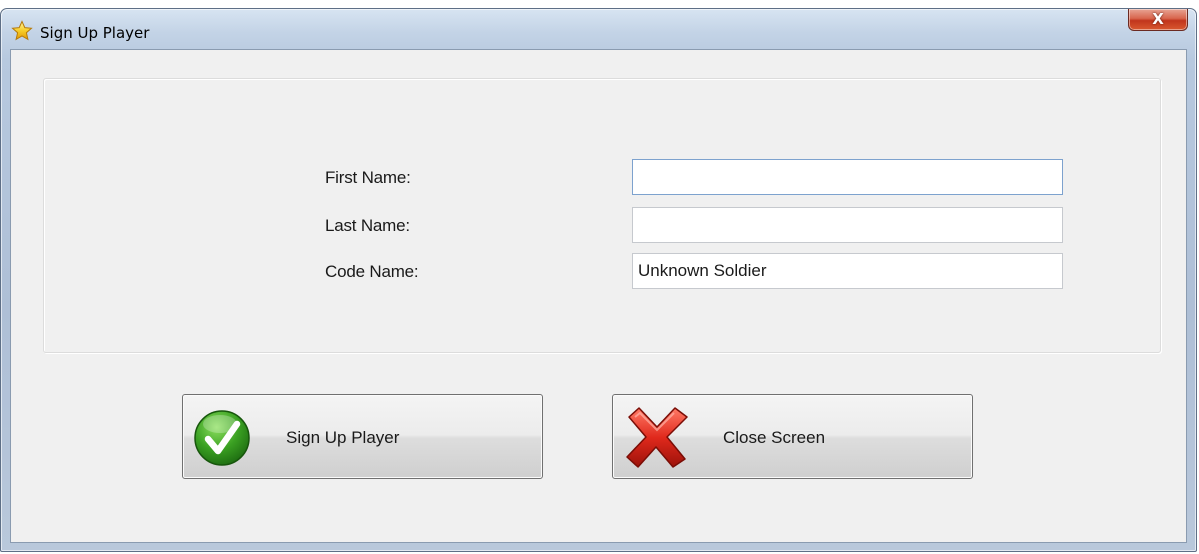 The height and width of the screenshot is (554, 1199). I want to click on sign-up-player-label: Sign Up Player, so click(342, 438).